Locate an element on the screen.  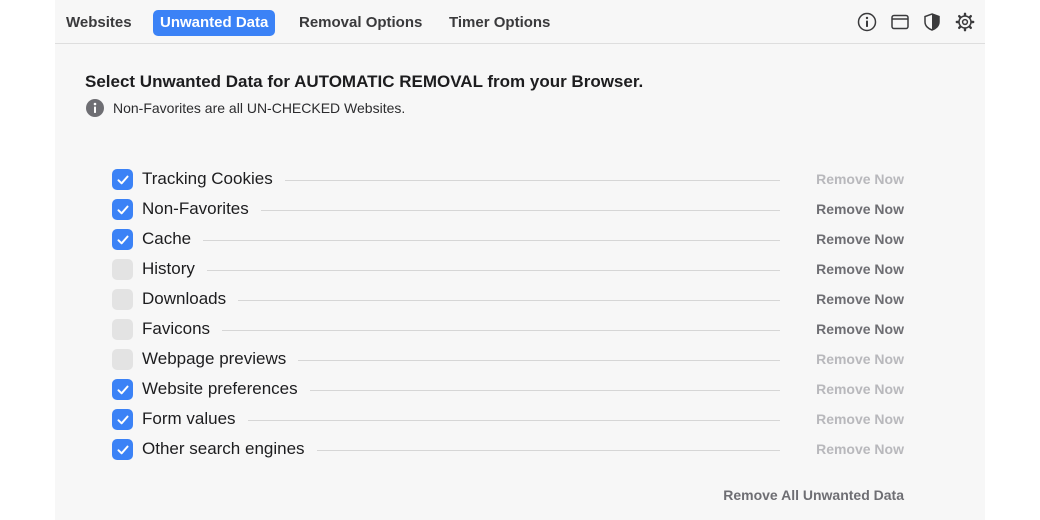
window-icon is located at coordinates (900, 22).